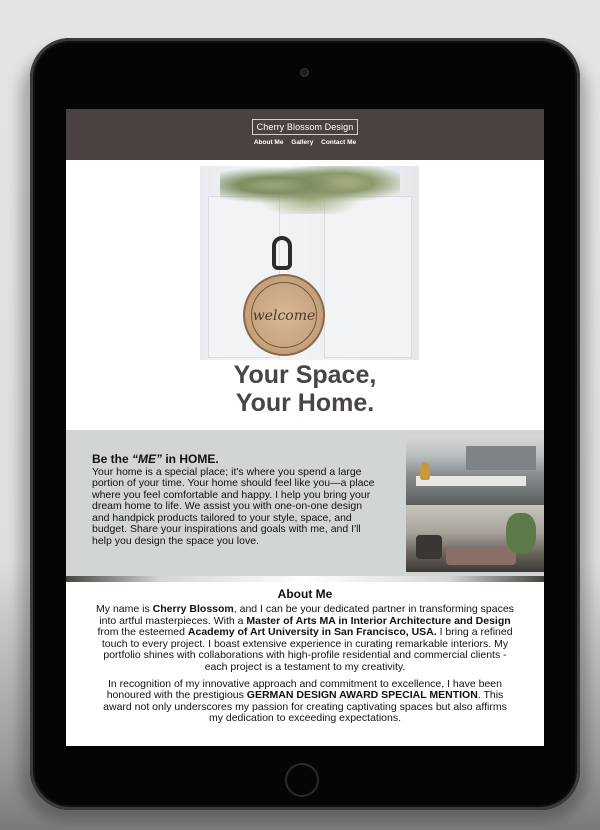  What do you see at coordinates (282, 253) in the screenshot?
I see `door-knocker` at bounding box center [282, 253].